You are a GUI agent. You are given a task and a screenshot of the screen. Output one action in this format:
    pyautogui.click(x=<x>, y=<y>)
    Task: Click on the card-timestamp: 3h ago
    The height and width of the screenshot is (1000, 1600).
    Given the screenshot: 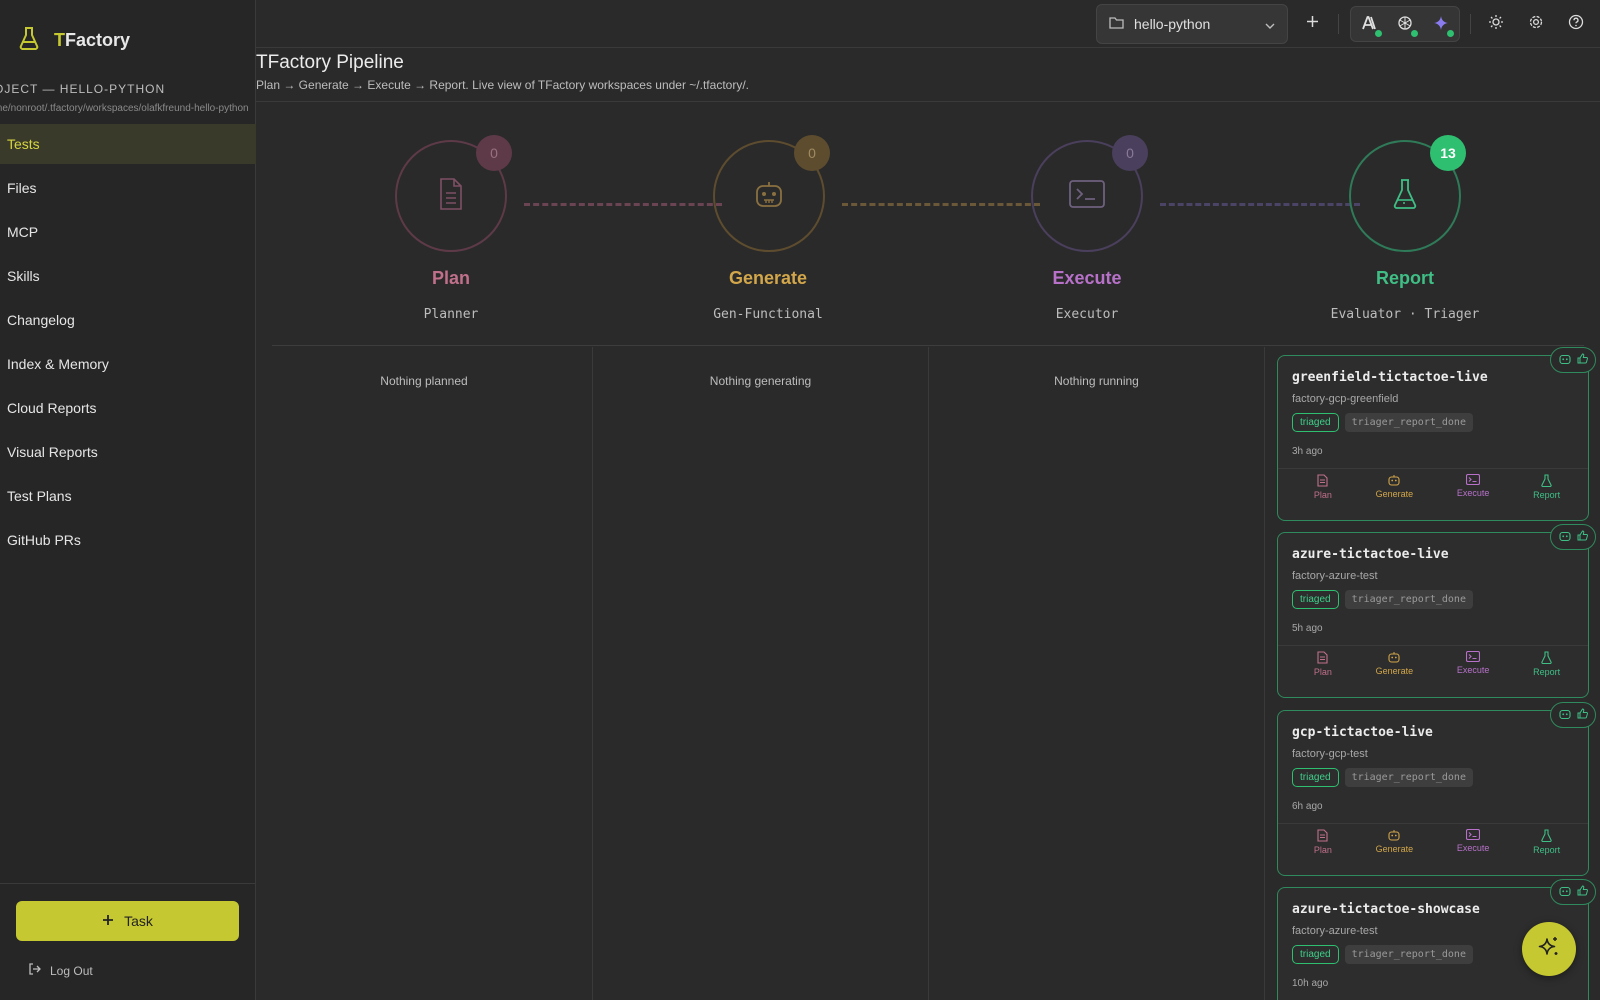 What is the action you would take?
    pyautogui.click(x=1307, y=451)
    